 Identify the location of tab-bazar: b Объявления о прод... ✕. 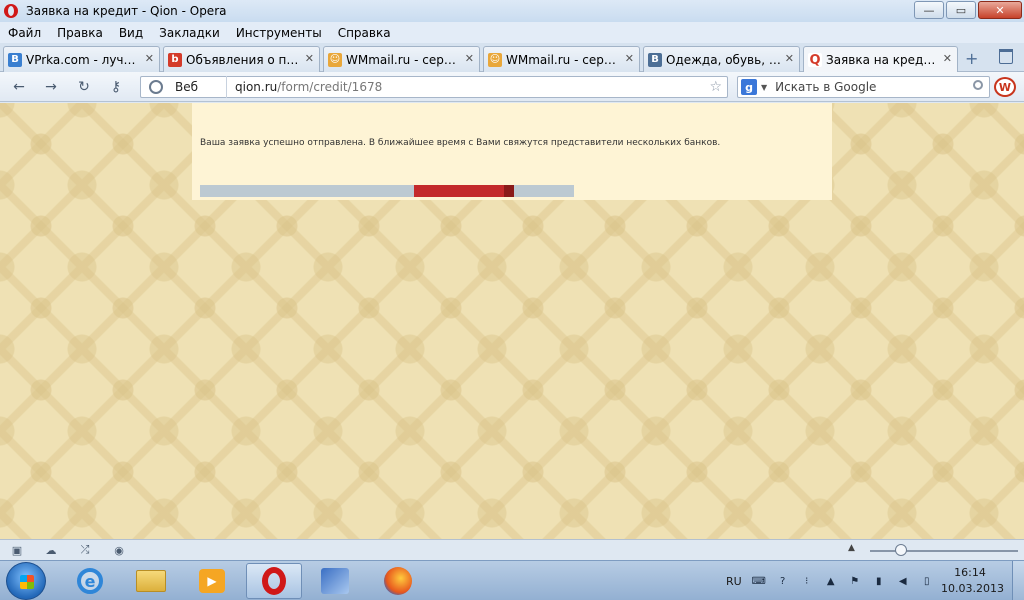
(241, 59).